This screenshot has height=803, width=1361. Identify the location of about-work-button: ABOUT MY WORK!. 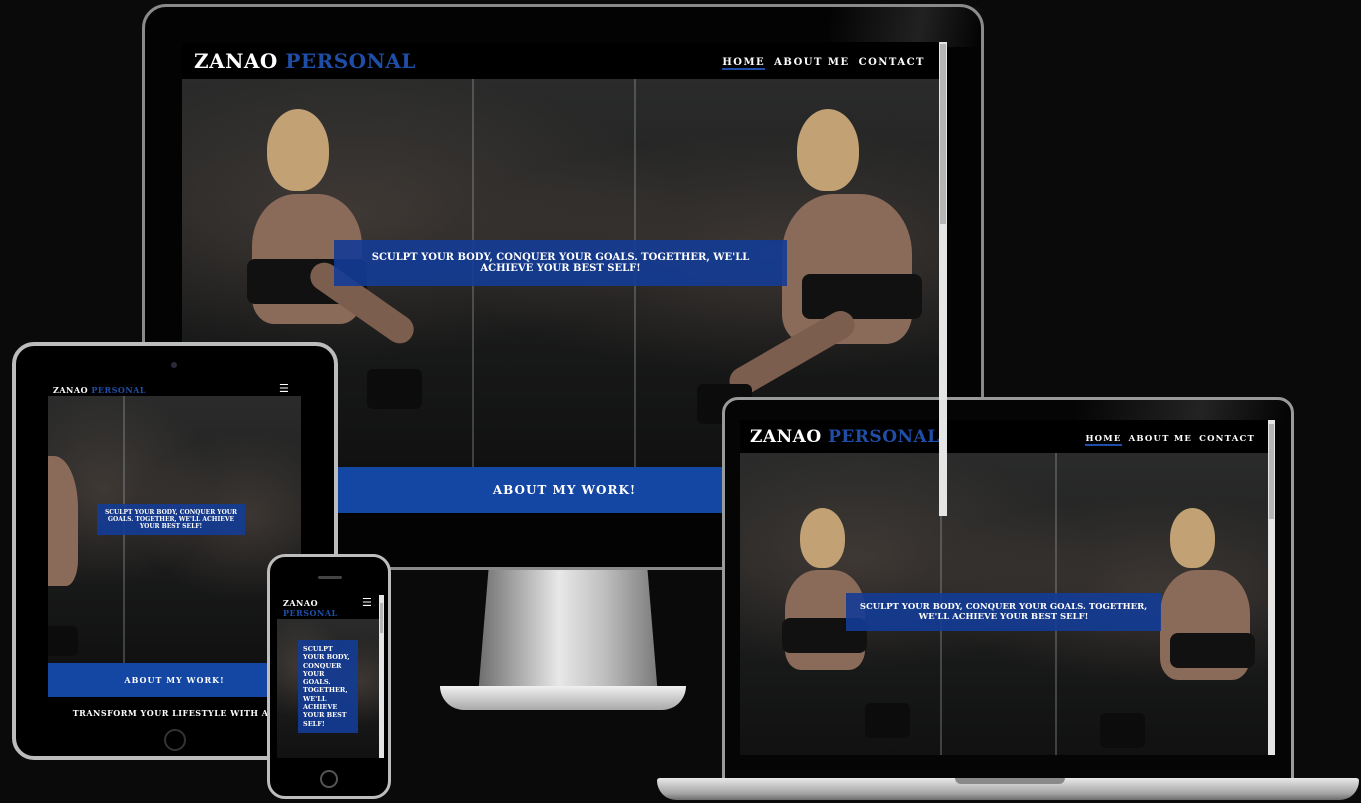
(174, 680).